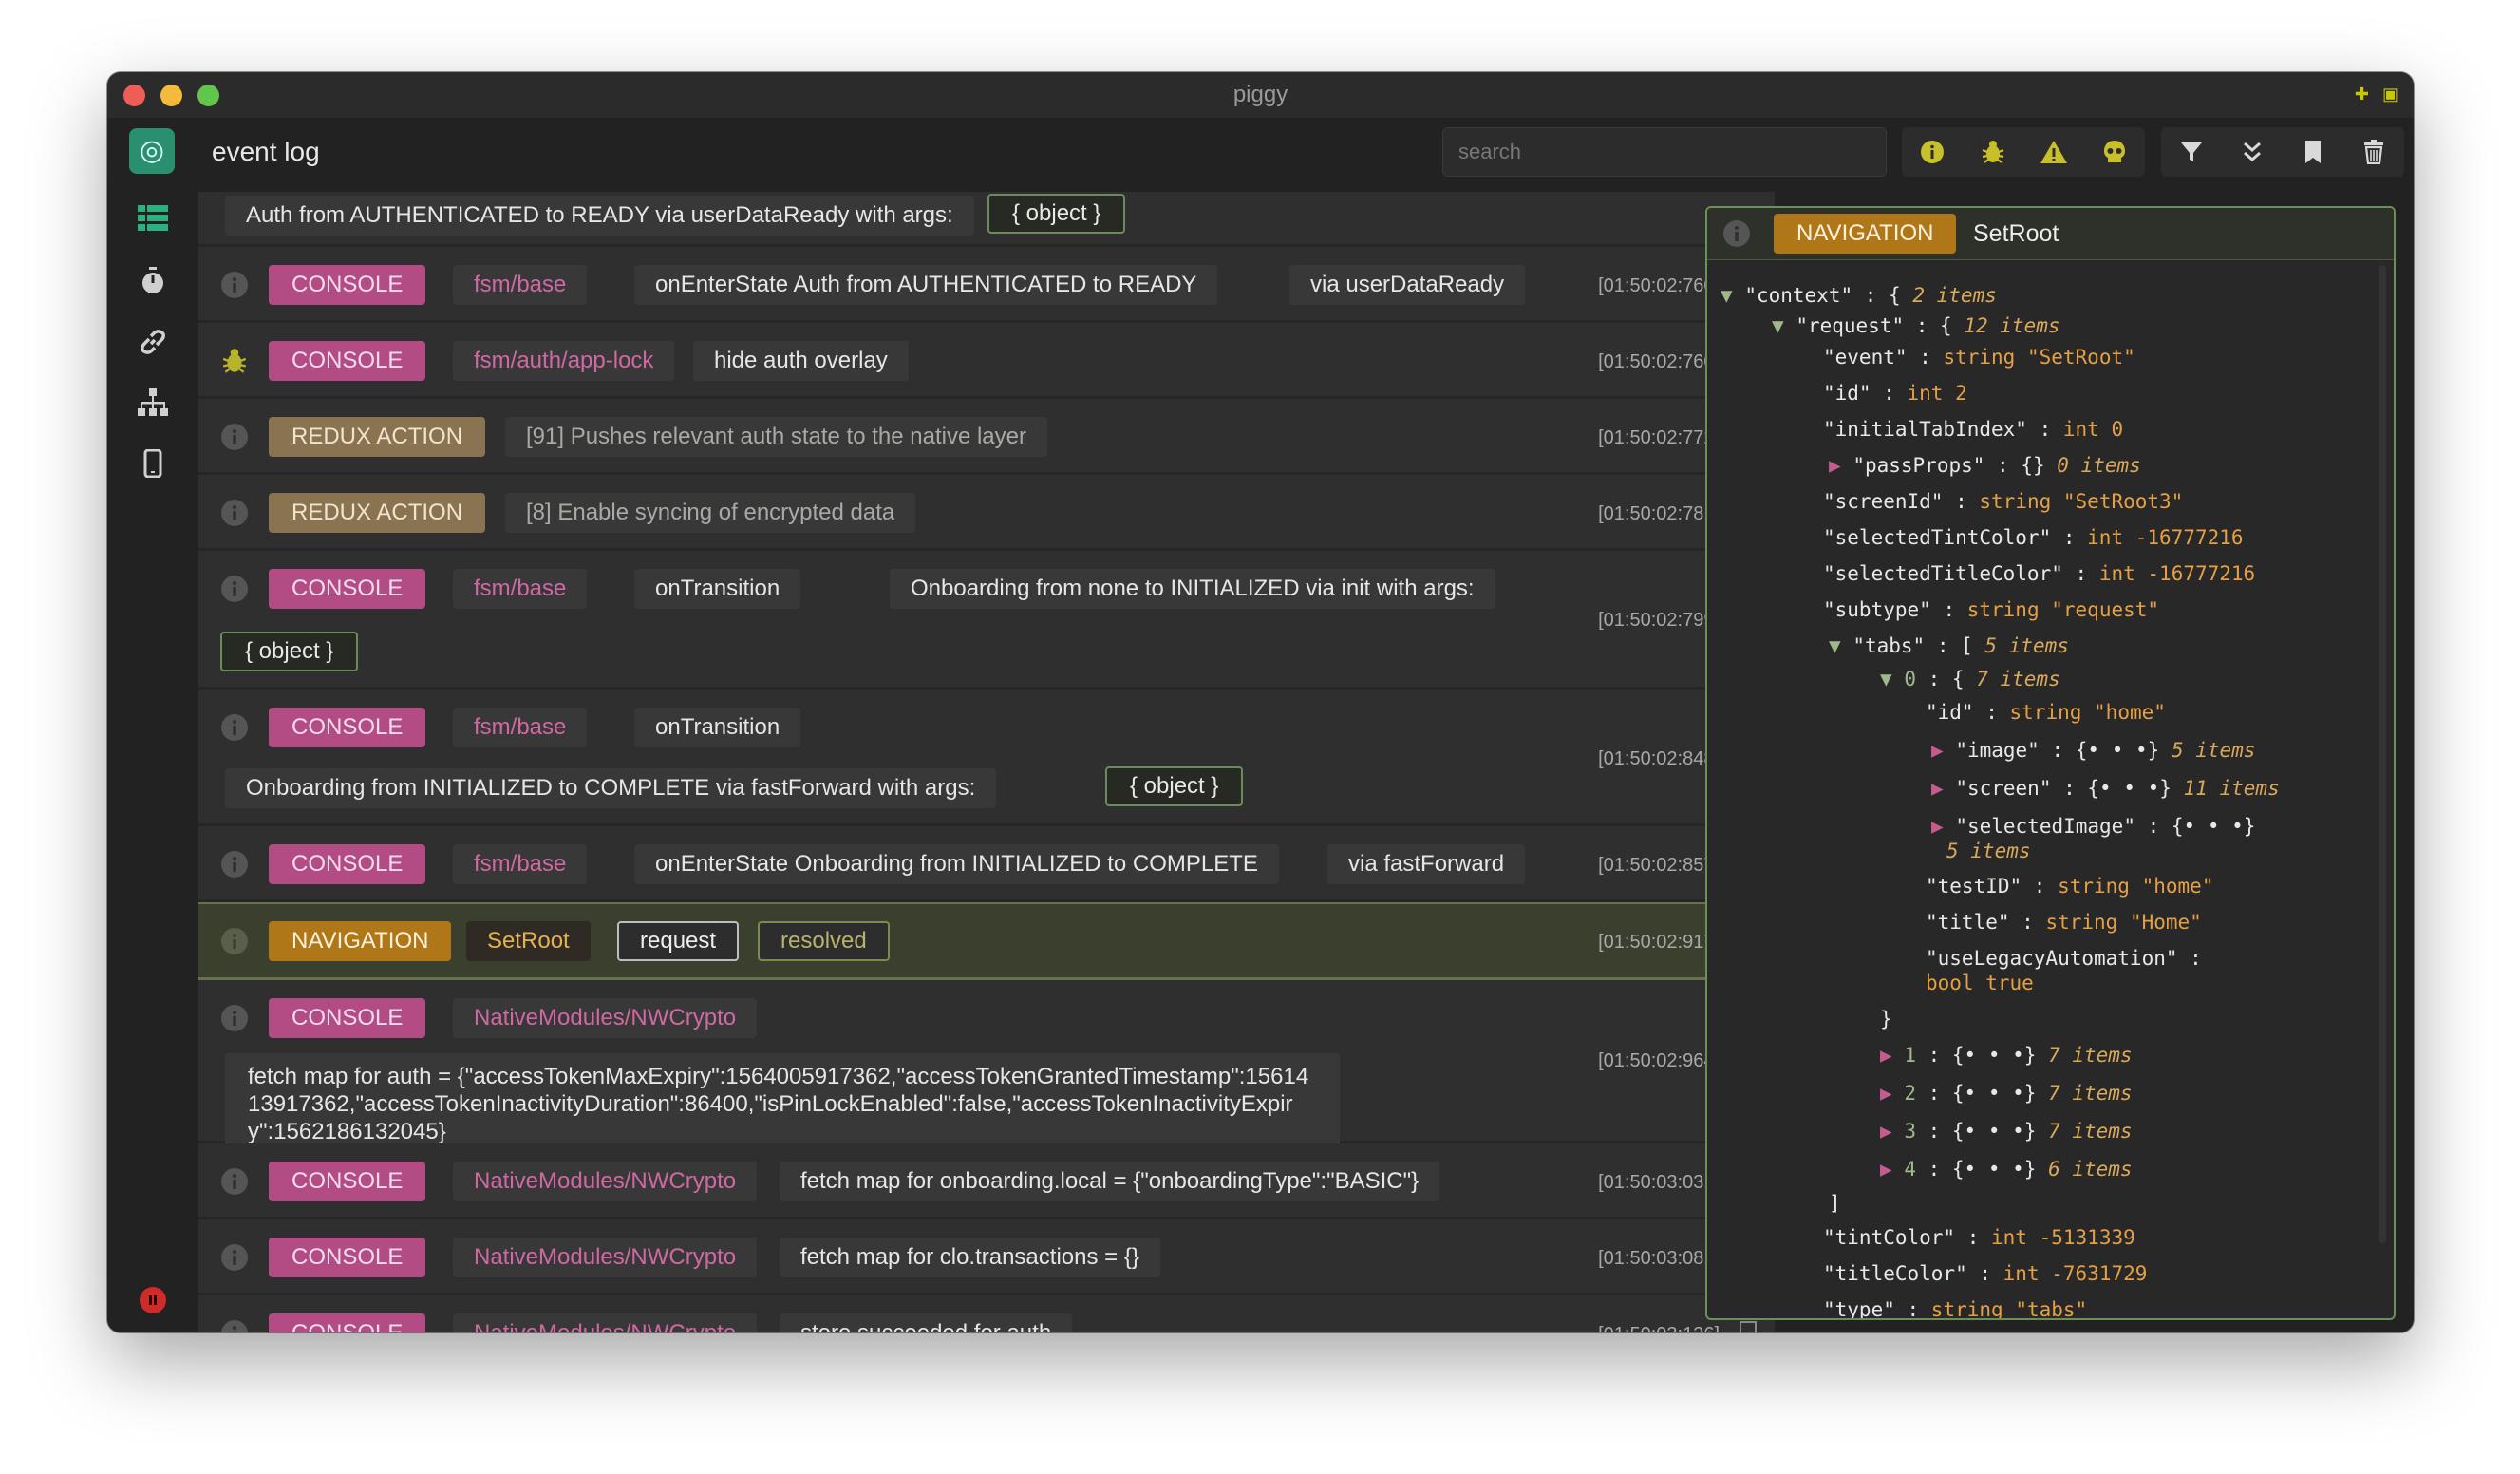 The height and width of the screenshot is (1474, 2520). What do you see at coordinates (153, 281) in the screenshot?
I see `timer-icon` at bounding box center [153, 281].